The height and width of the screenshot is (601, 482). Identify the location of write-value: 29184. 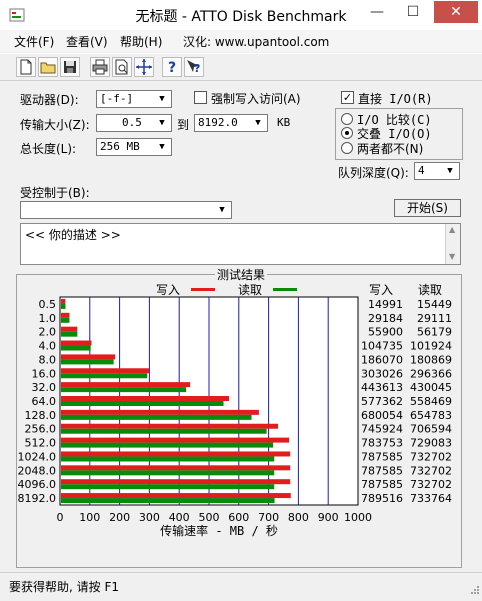
(385, 318).